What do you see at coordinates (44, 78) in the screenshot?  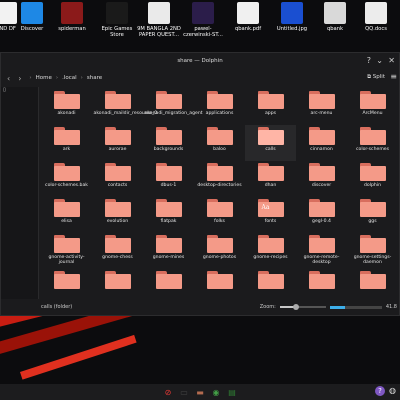 I see `breadcrumb-home: Home` at bounding box center [44, 78].